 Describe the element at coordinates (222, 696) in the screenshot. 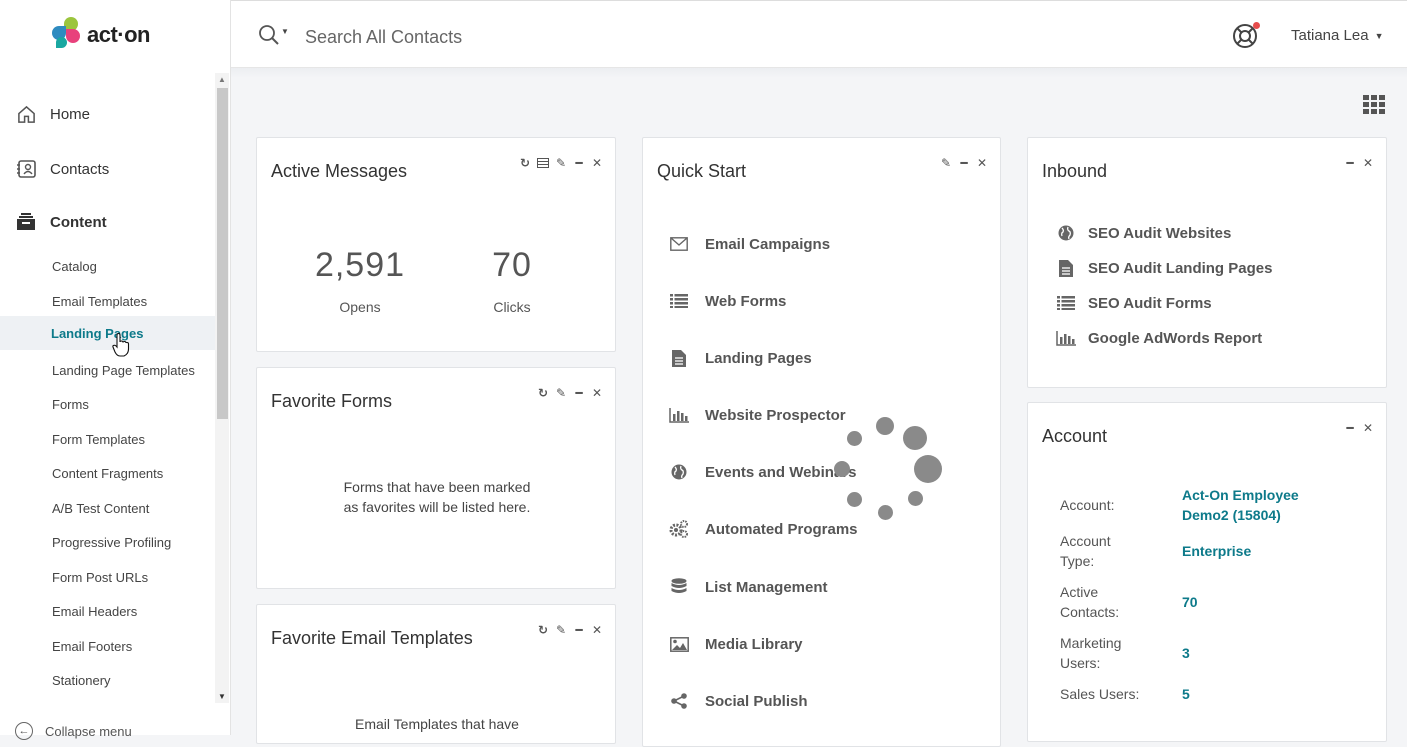

I see `scroll-down-icon: ▼` at that location.